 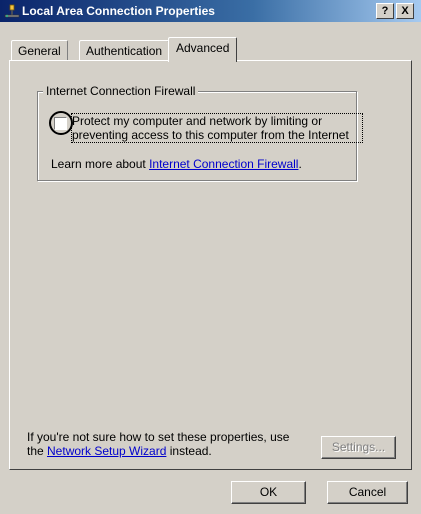 I want to click on setup-note-suffix: instead., so click(x=189, y=451).